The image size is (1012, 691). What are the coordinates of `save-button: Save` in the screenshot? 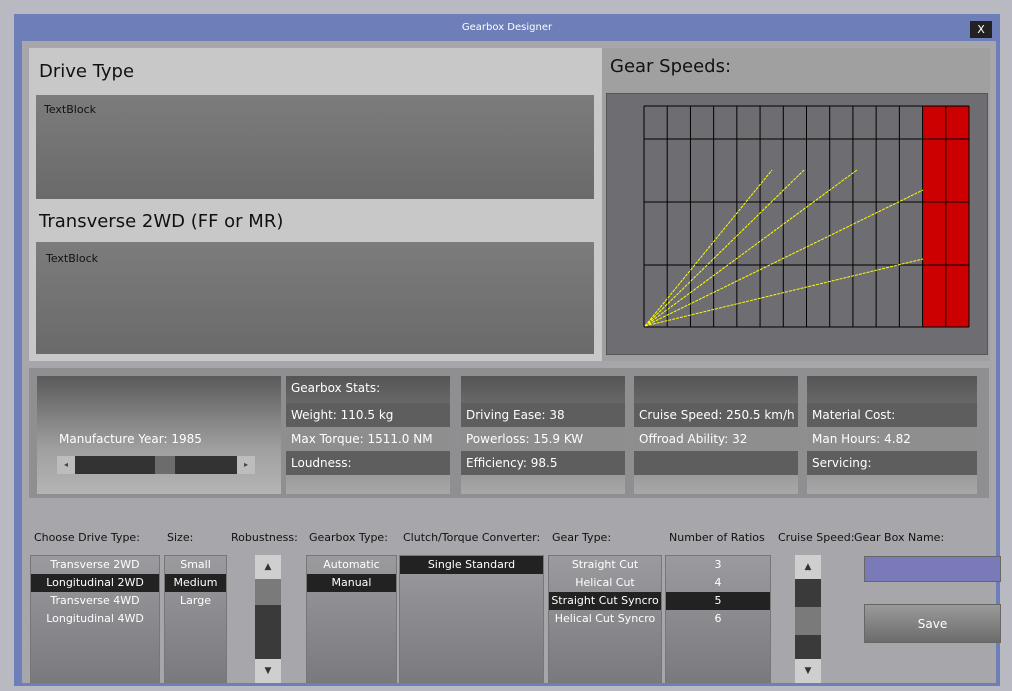 It's located at (932, 623).